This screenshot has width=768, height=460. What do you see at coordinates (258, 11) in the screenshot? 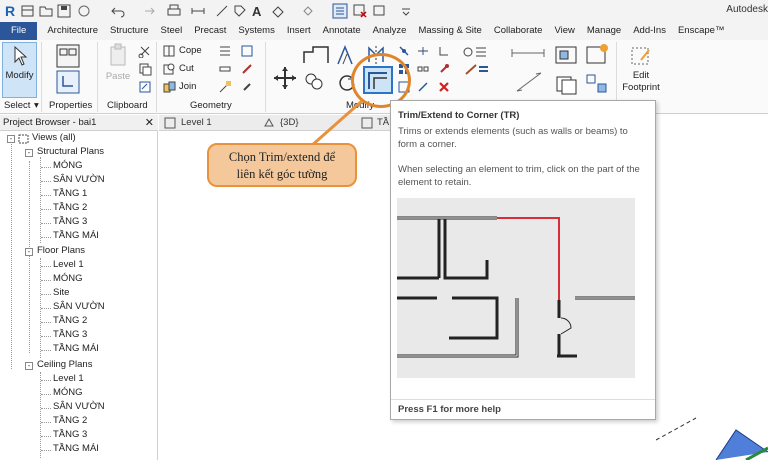
I see `text-icon: A` at bounding box center [258, 11].